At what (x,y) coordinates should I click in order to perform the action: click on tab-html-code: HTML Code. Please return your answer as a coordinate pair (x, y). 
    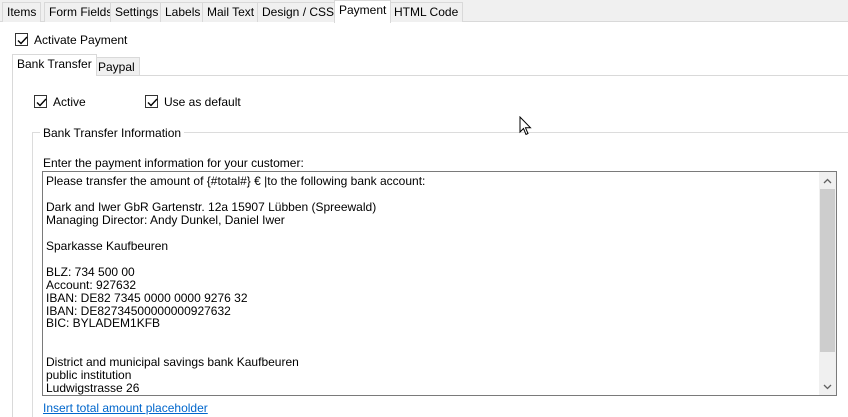
    Looking at the image, I should click on (426, 12).